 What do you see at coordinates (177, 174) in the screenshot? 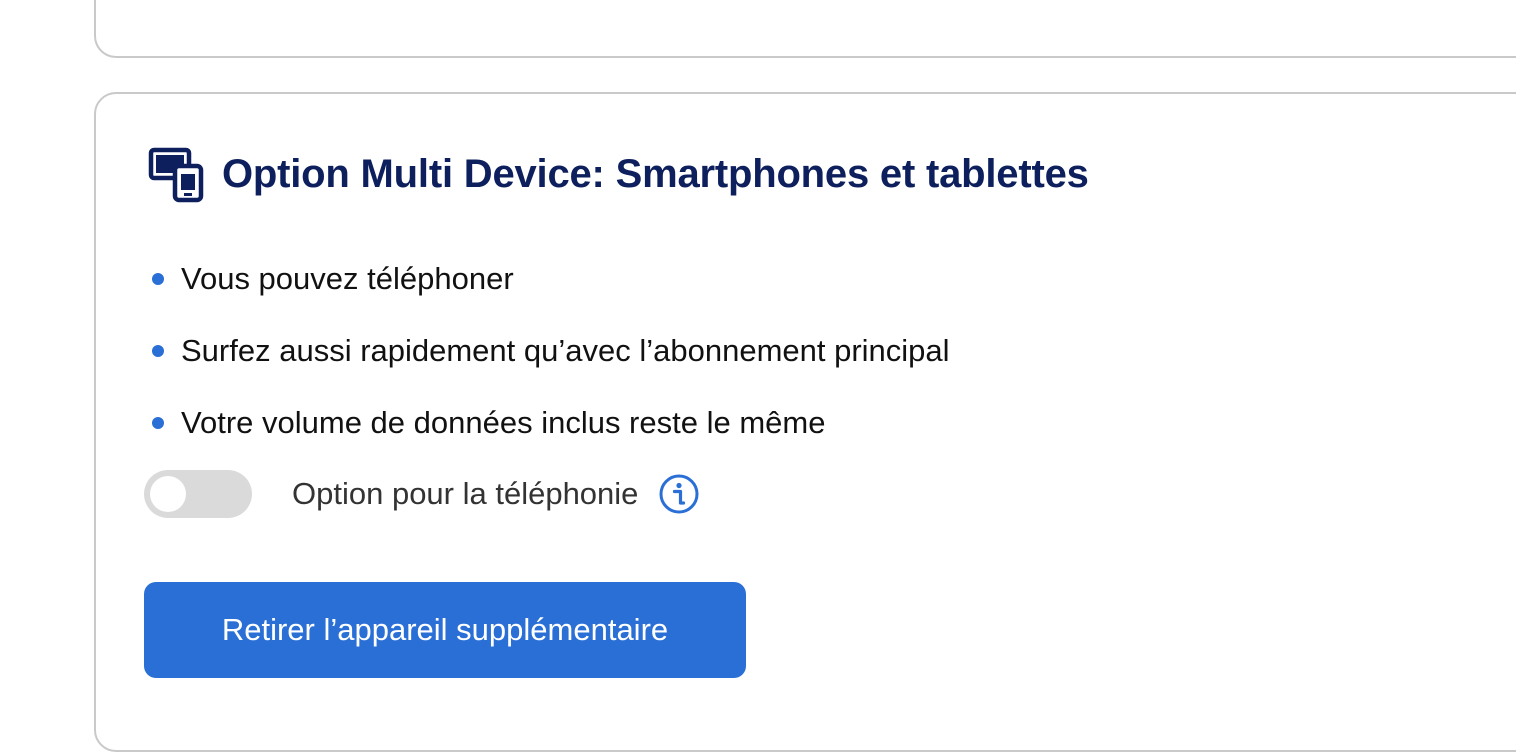
I see `multi-device-icon` at bounding box center [177, 174].